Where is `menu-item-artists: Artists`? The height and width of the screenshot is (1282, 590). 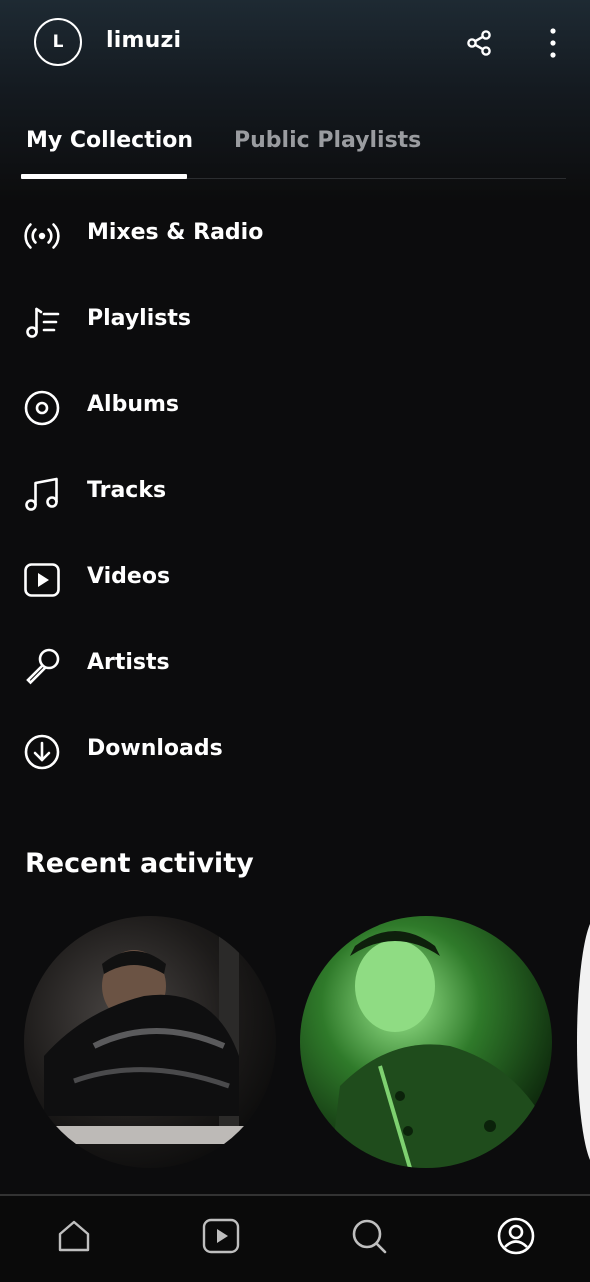 menu-item-artists: Artists is located at coordinates (295, 665).